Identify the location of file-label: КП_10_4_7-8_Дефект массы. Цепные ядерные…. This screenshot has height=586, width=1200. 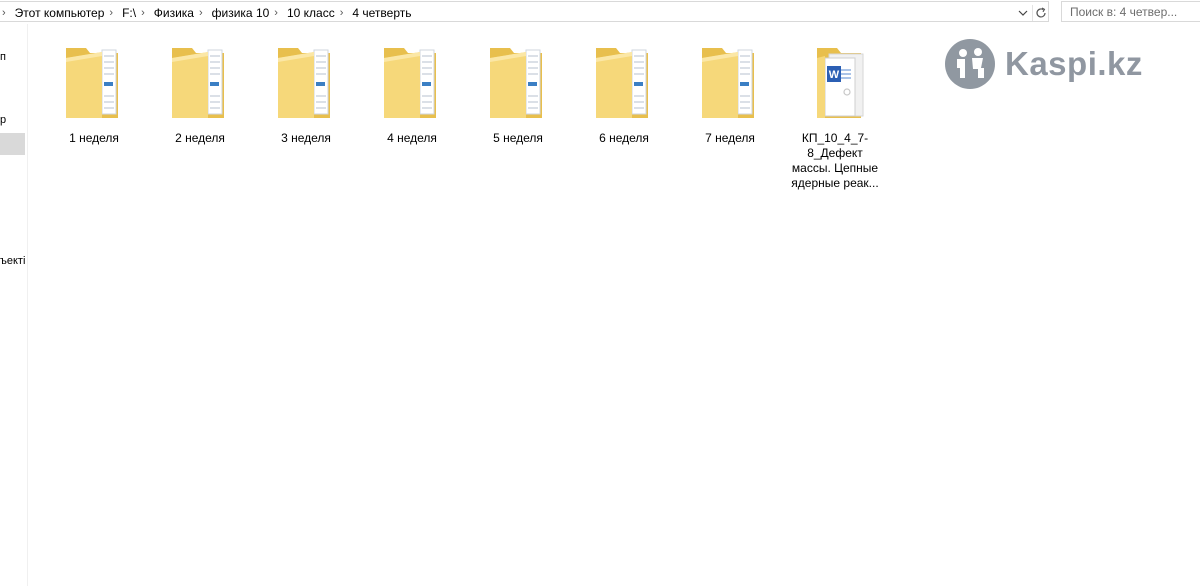
(835, 160).